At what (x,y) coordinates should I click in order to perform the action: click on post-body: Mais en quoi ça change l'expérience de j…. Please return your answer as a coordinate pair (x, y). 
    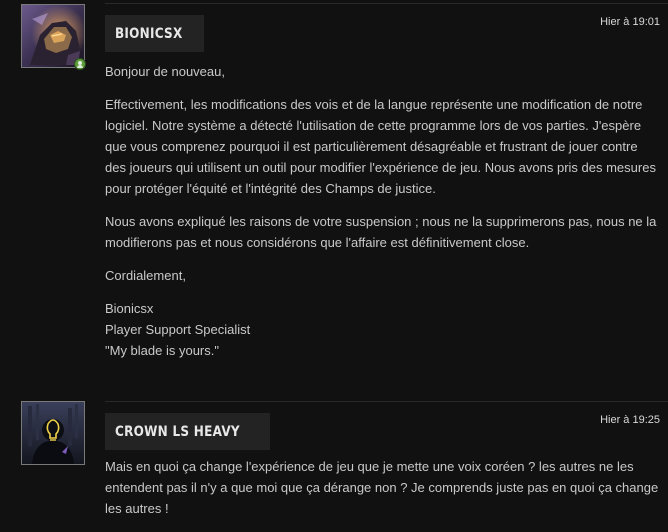
    Looking at the image, I should click on (383, 493).